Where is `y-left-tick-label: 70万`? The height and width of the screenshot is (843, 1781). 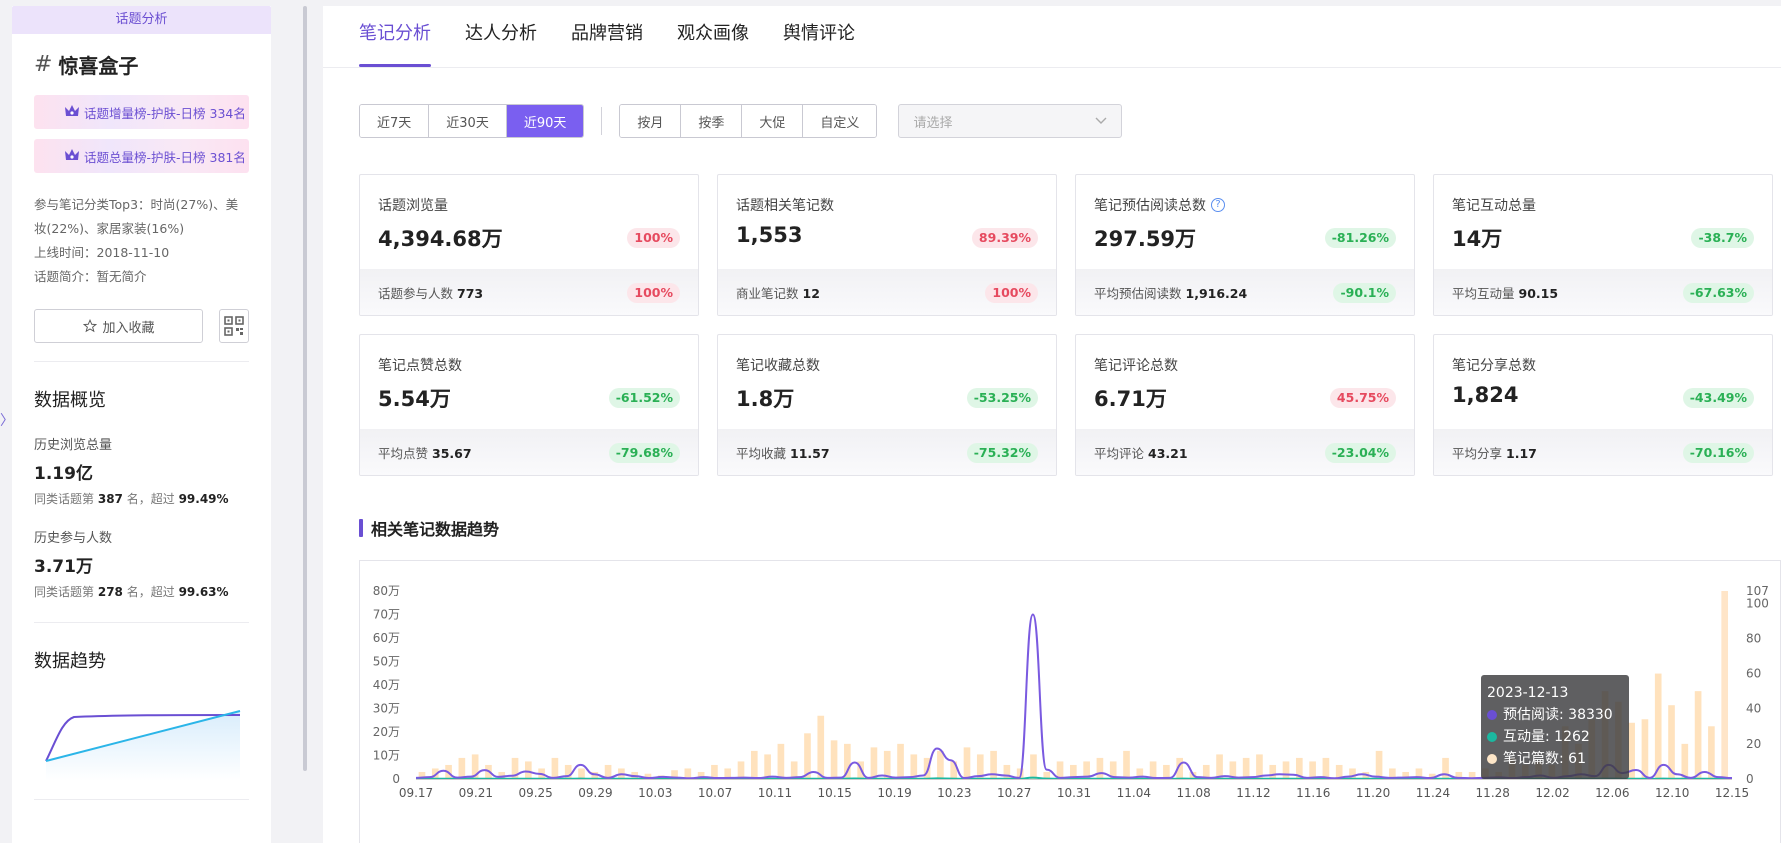
y-left-tick-label: 70万 is located at coordinates (386, 615).